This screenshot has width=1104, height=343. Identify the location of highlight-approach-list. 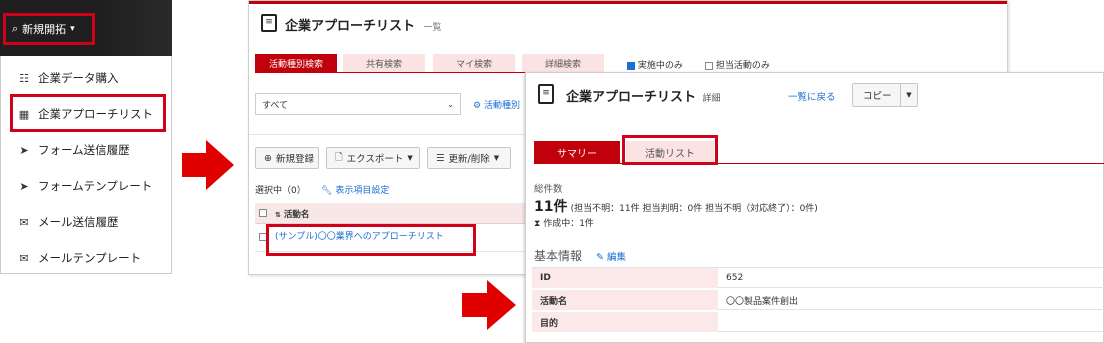
(88, 113).